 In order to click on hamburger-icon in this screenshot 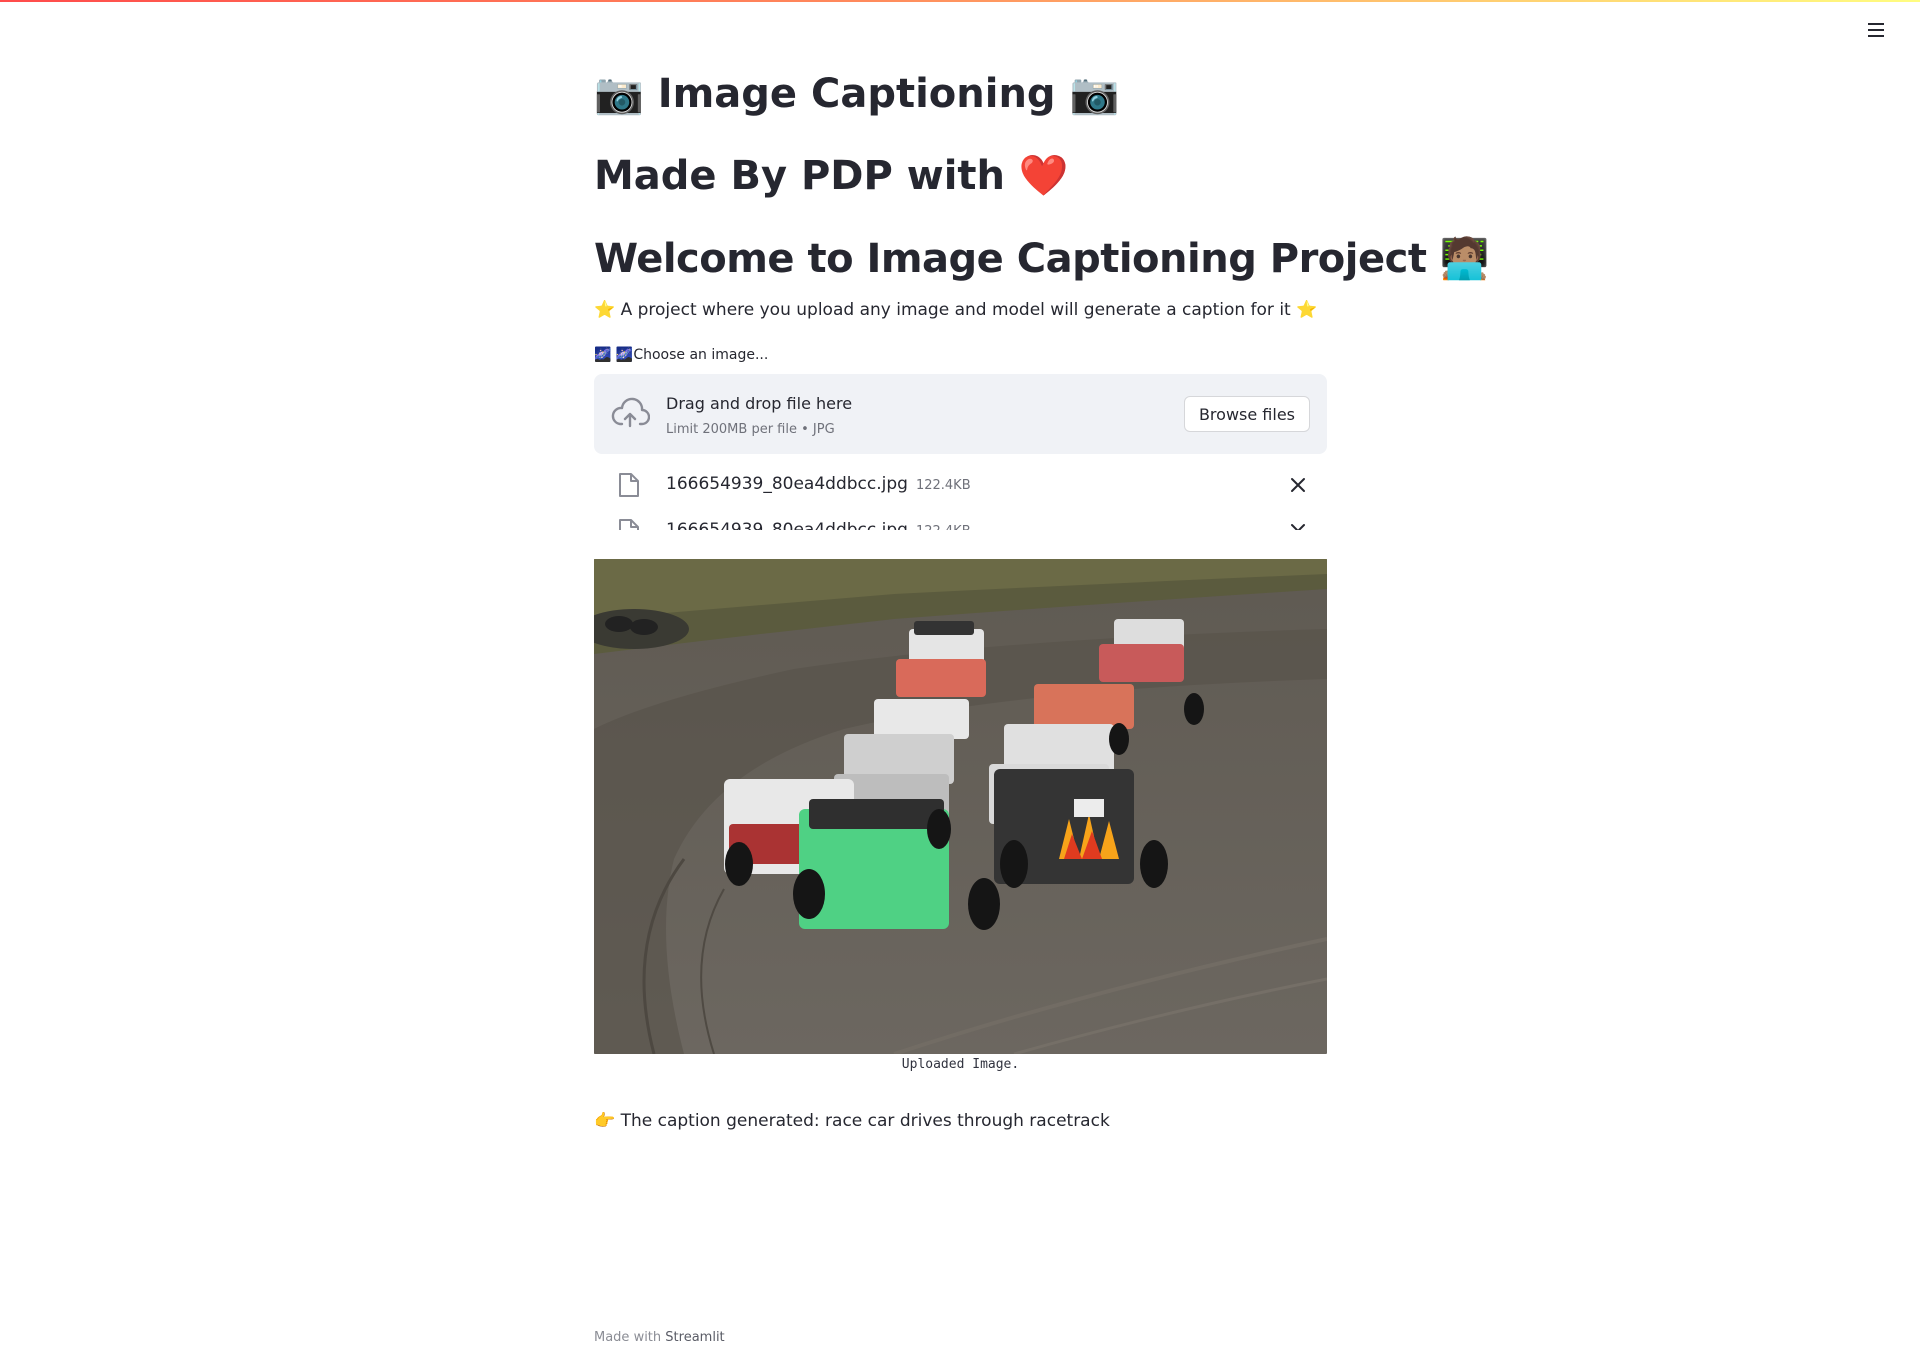, I will do `click(1876, 24)`.